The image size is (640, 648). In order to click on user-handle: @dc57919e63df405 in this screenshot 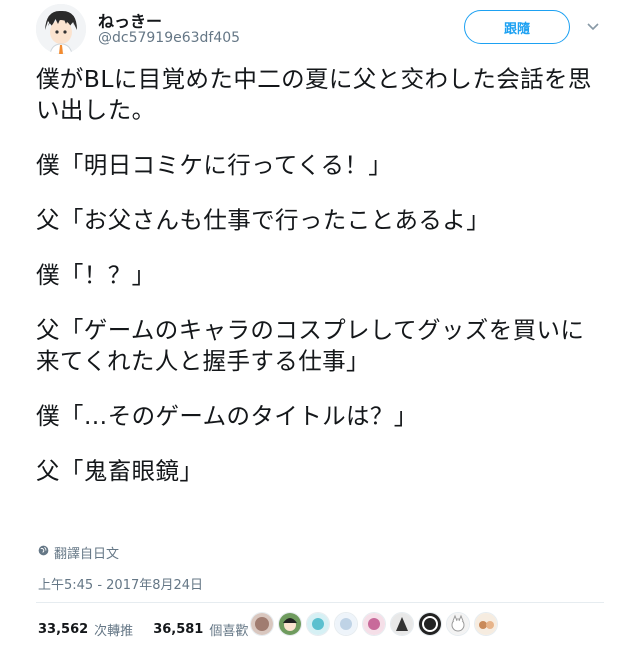, I will do `click(169, 38)`.